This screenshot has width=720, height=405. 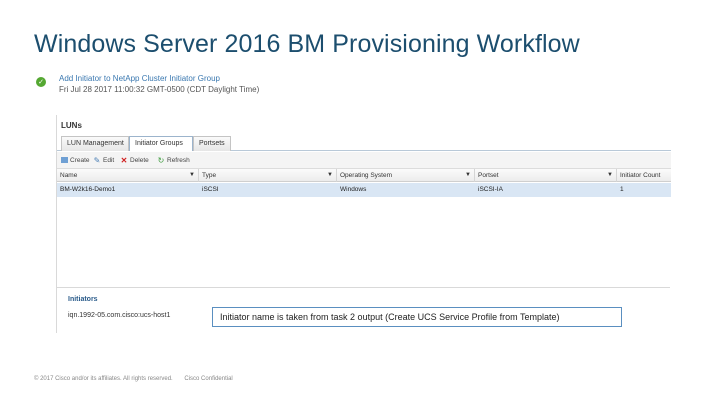 What do you see at coordinates (210, 189) in the screenshot?
I see `cell-type: iSCSI` at bounding box center [210, 189].